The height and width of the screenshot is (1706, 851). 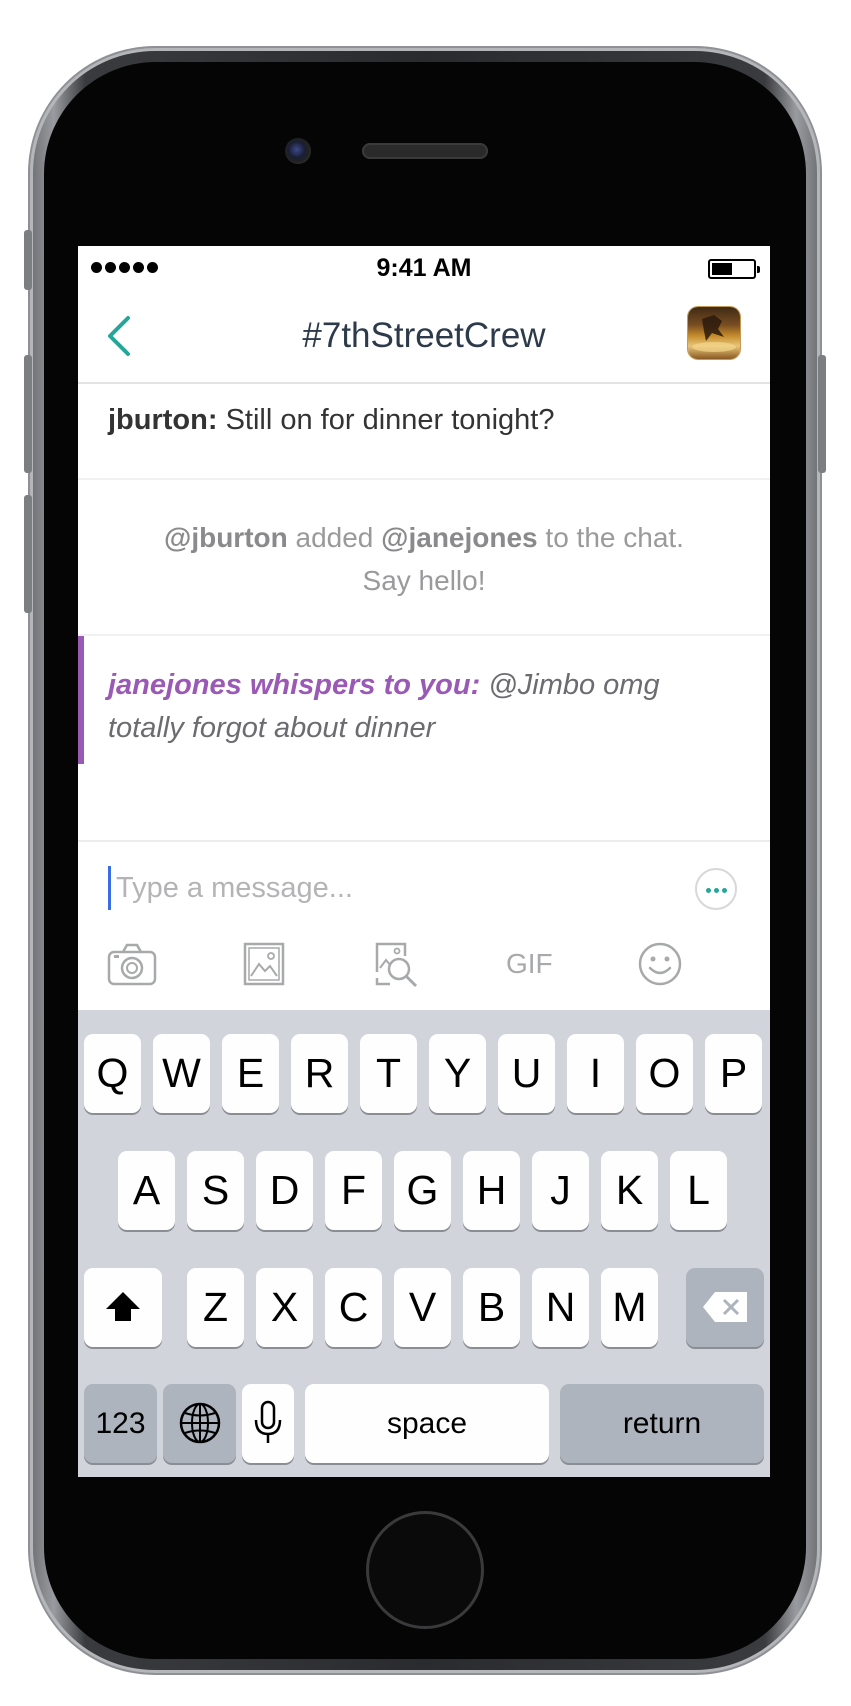 I want to click on message-text: Still on for dinner tonight?, so click(x=390, y=420).